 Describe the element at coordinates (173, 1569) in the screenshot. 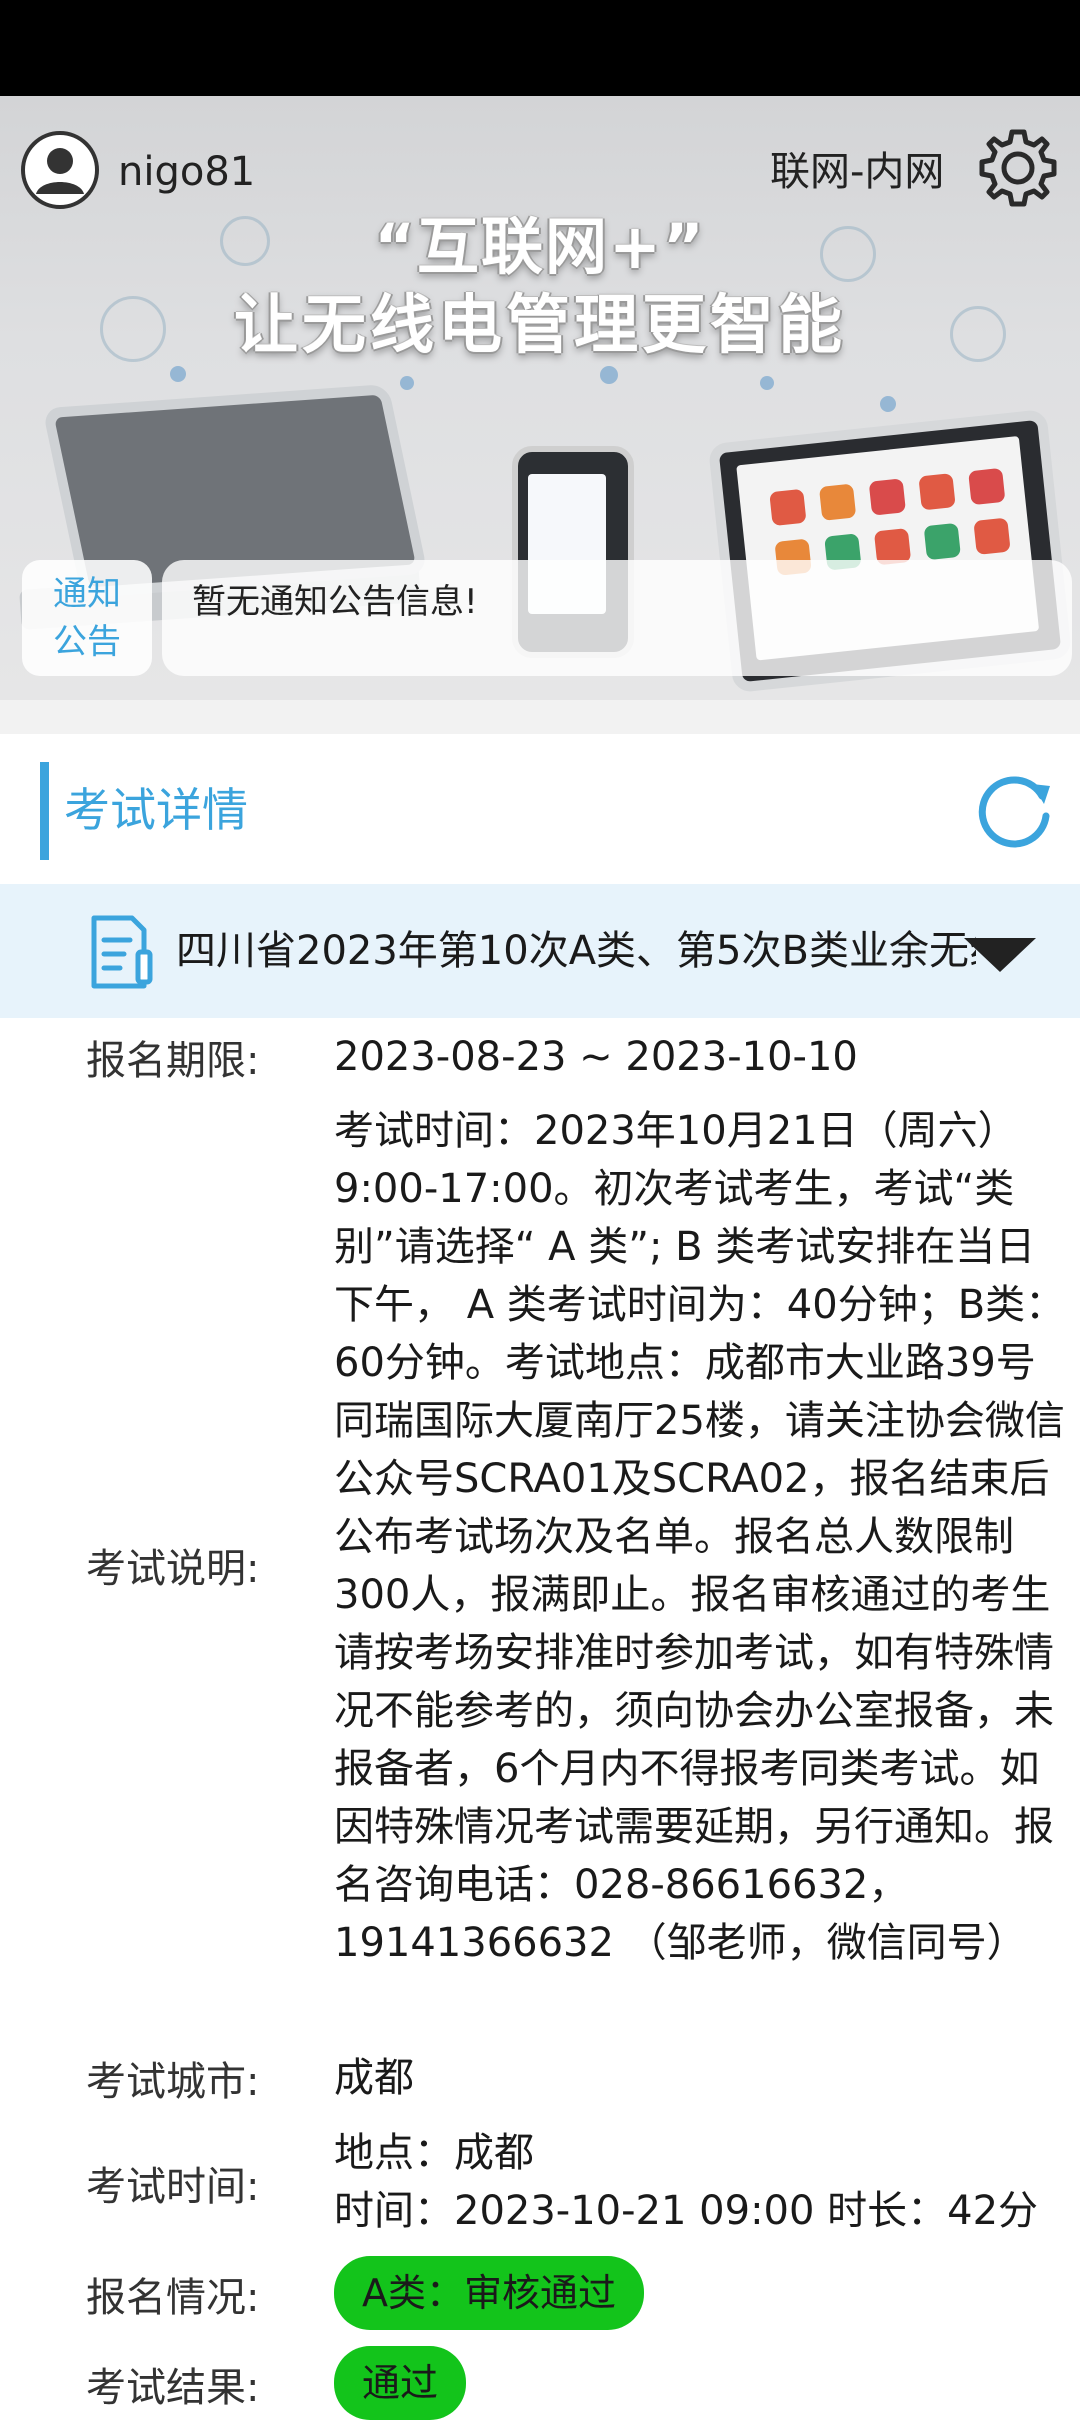

I see `detail-label: 考试说明:` at that location.